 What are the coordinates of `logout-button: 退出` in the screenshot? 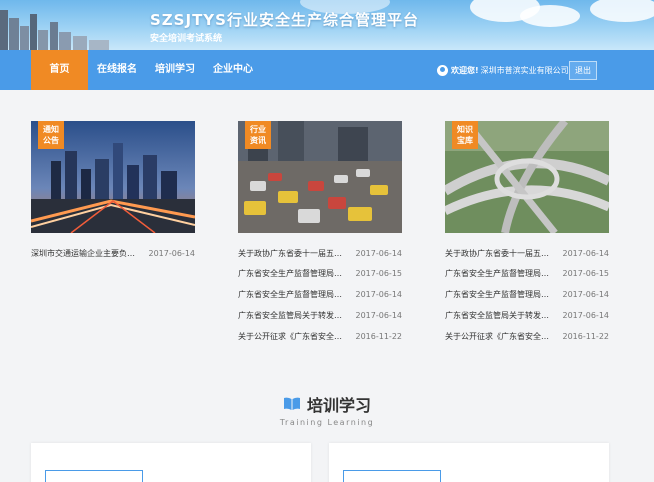 It's located at (583, 70).